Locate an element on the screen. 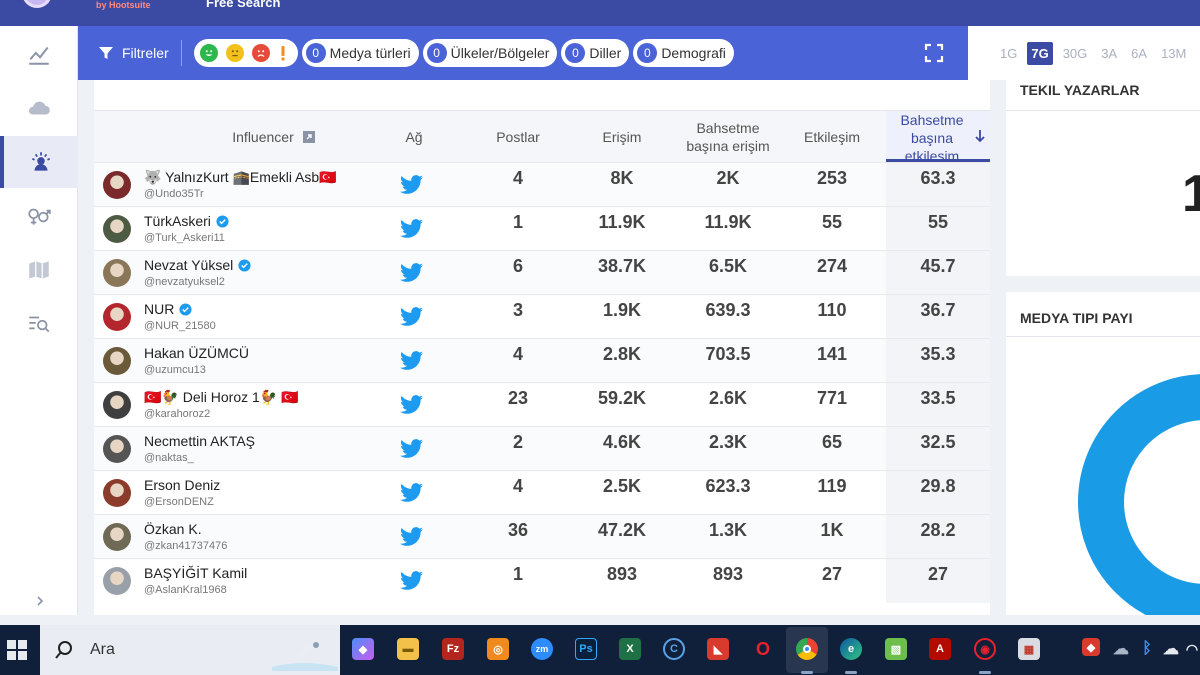 The image size is (1200, 675). languages-filter: 0 Diller is located at coordinates (595, 53).